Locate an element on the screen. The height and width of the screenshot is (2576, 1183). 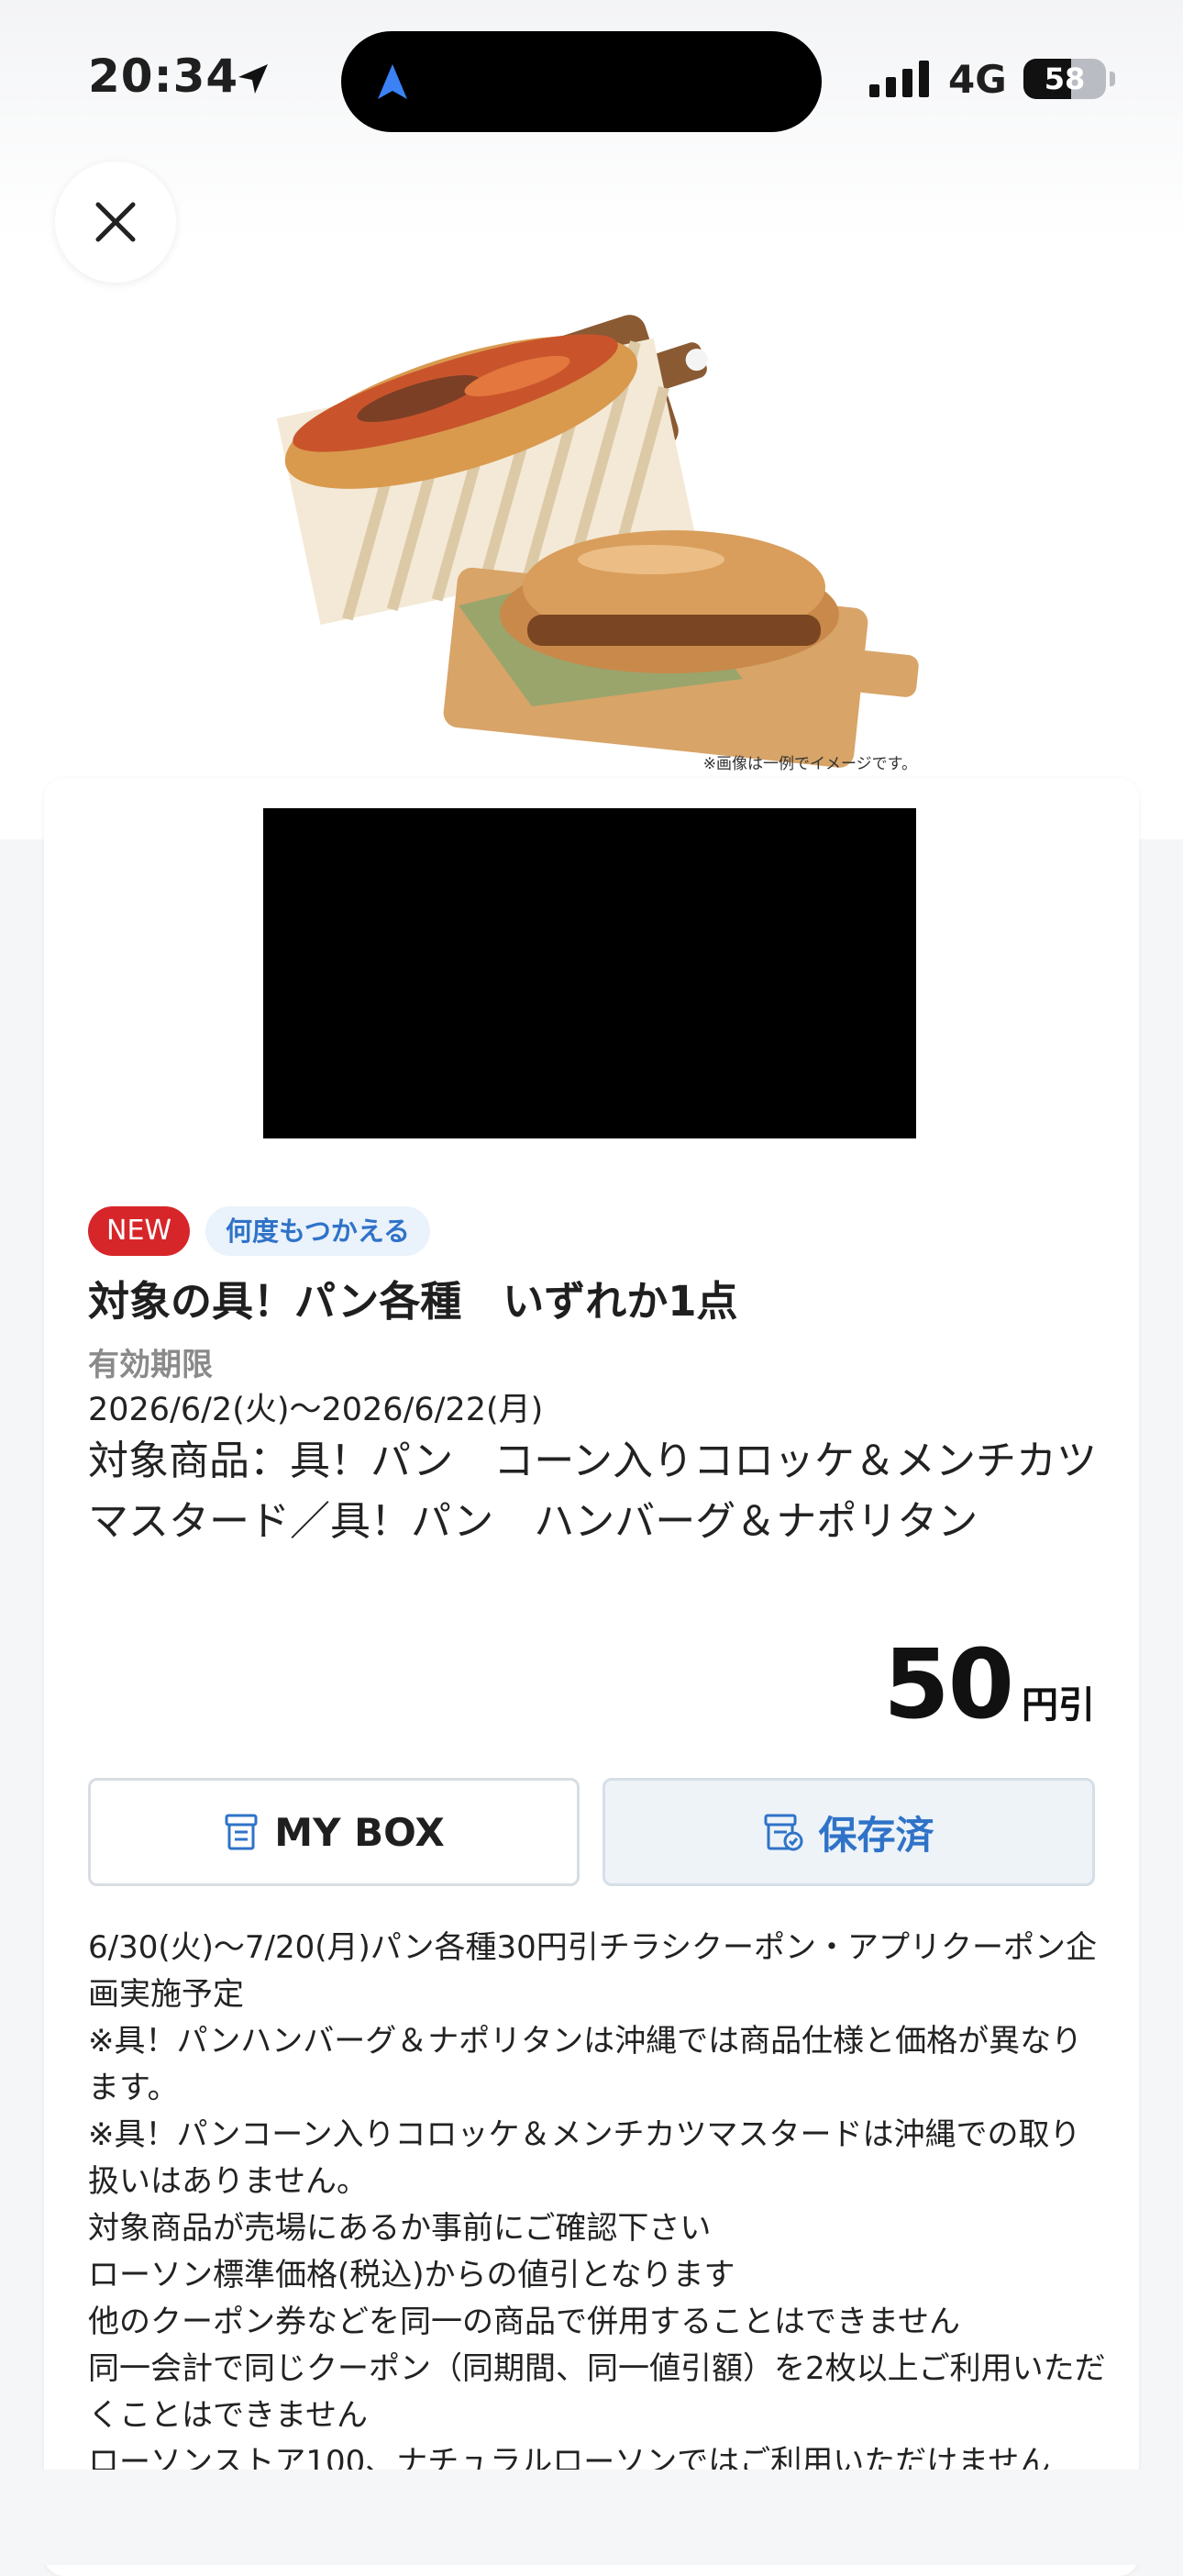
network-type: 4G is located at coordinates (977, 79).